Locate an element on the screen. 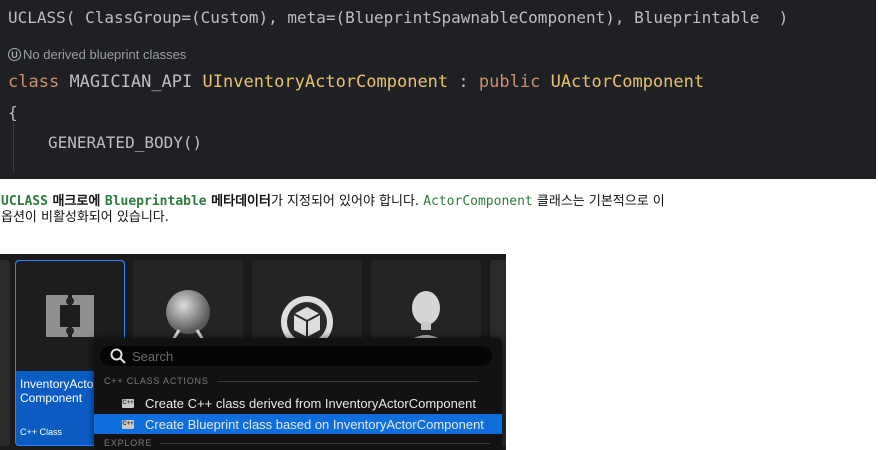 This screenshot has width=878, height=450. inlay-hint: U No derived blueprint classes is located at coordinates (97, 54).